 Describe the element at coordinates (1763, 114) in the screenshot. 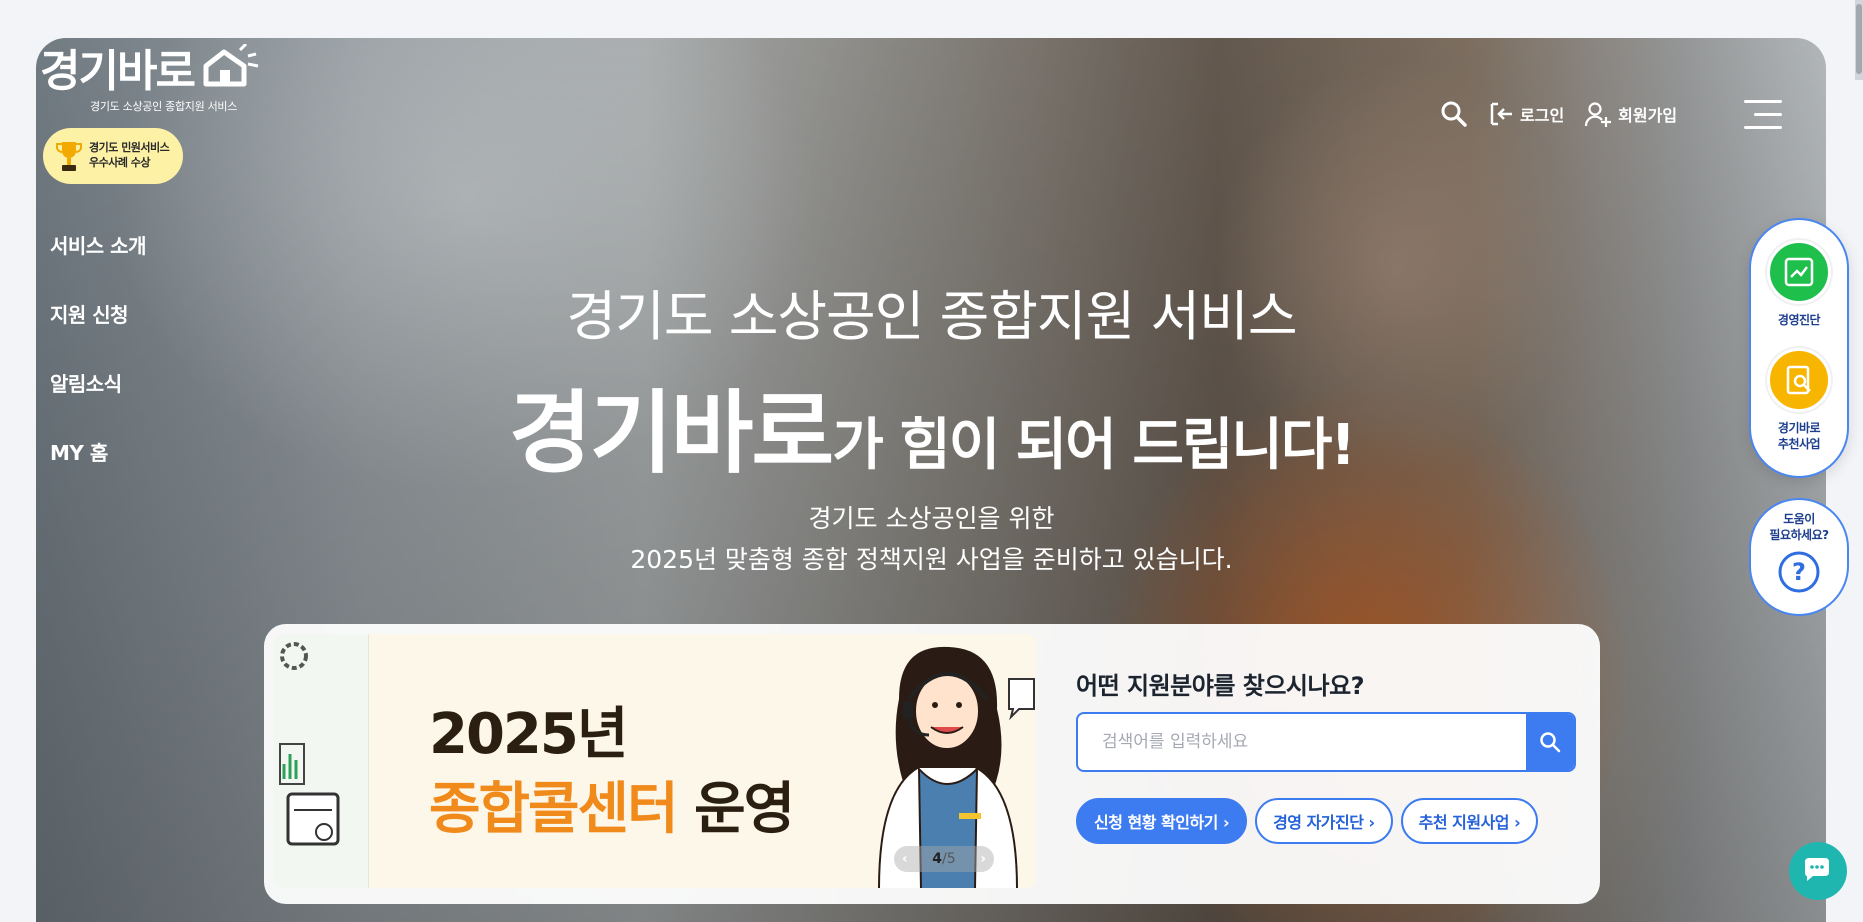

I see `hamburger-menu-icon` at that location.